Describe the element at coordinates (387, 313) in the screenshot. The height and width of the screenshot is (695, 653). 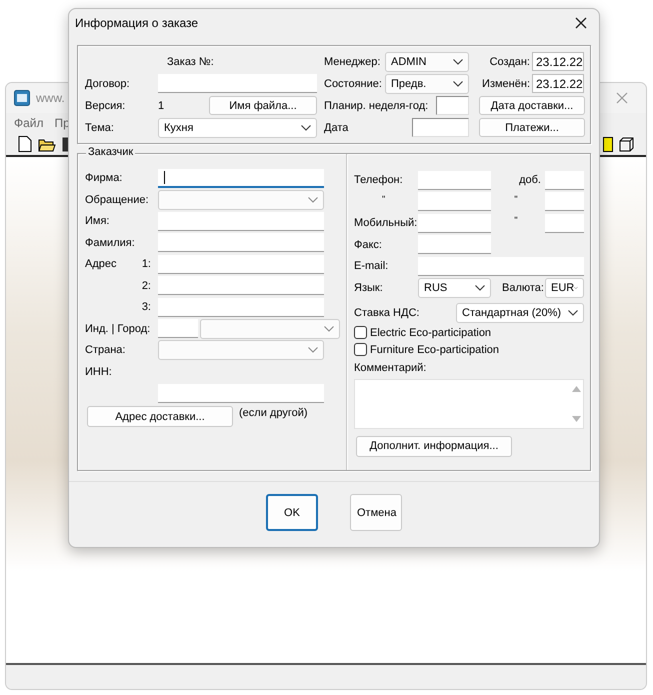
I see `field-label: Ставка НДС:` at that location.